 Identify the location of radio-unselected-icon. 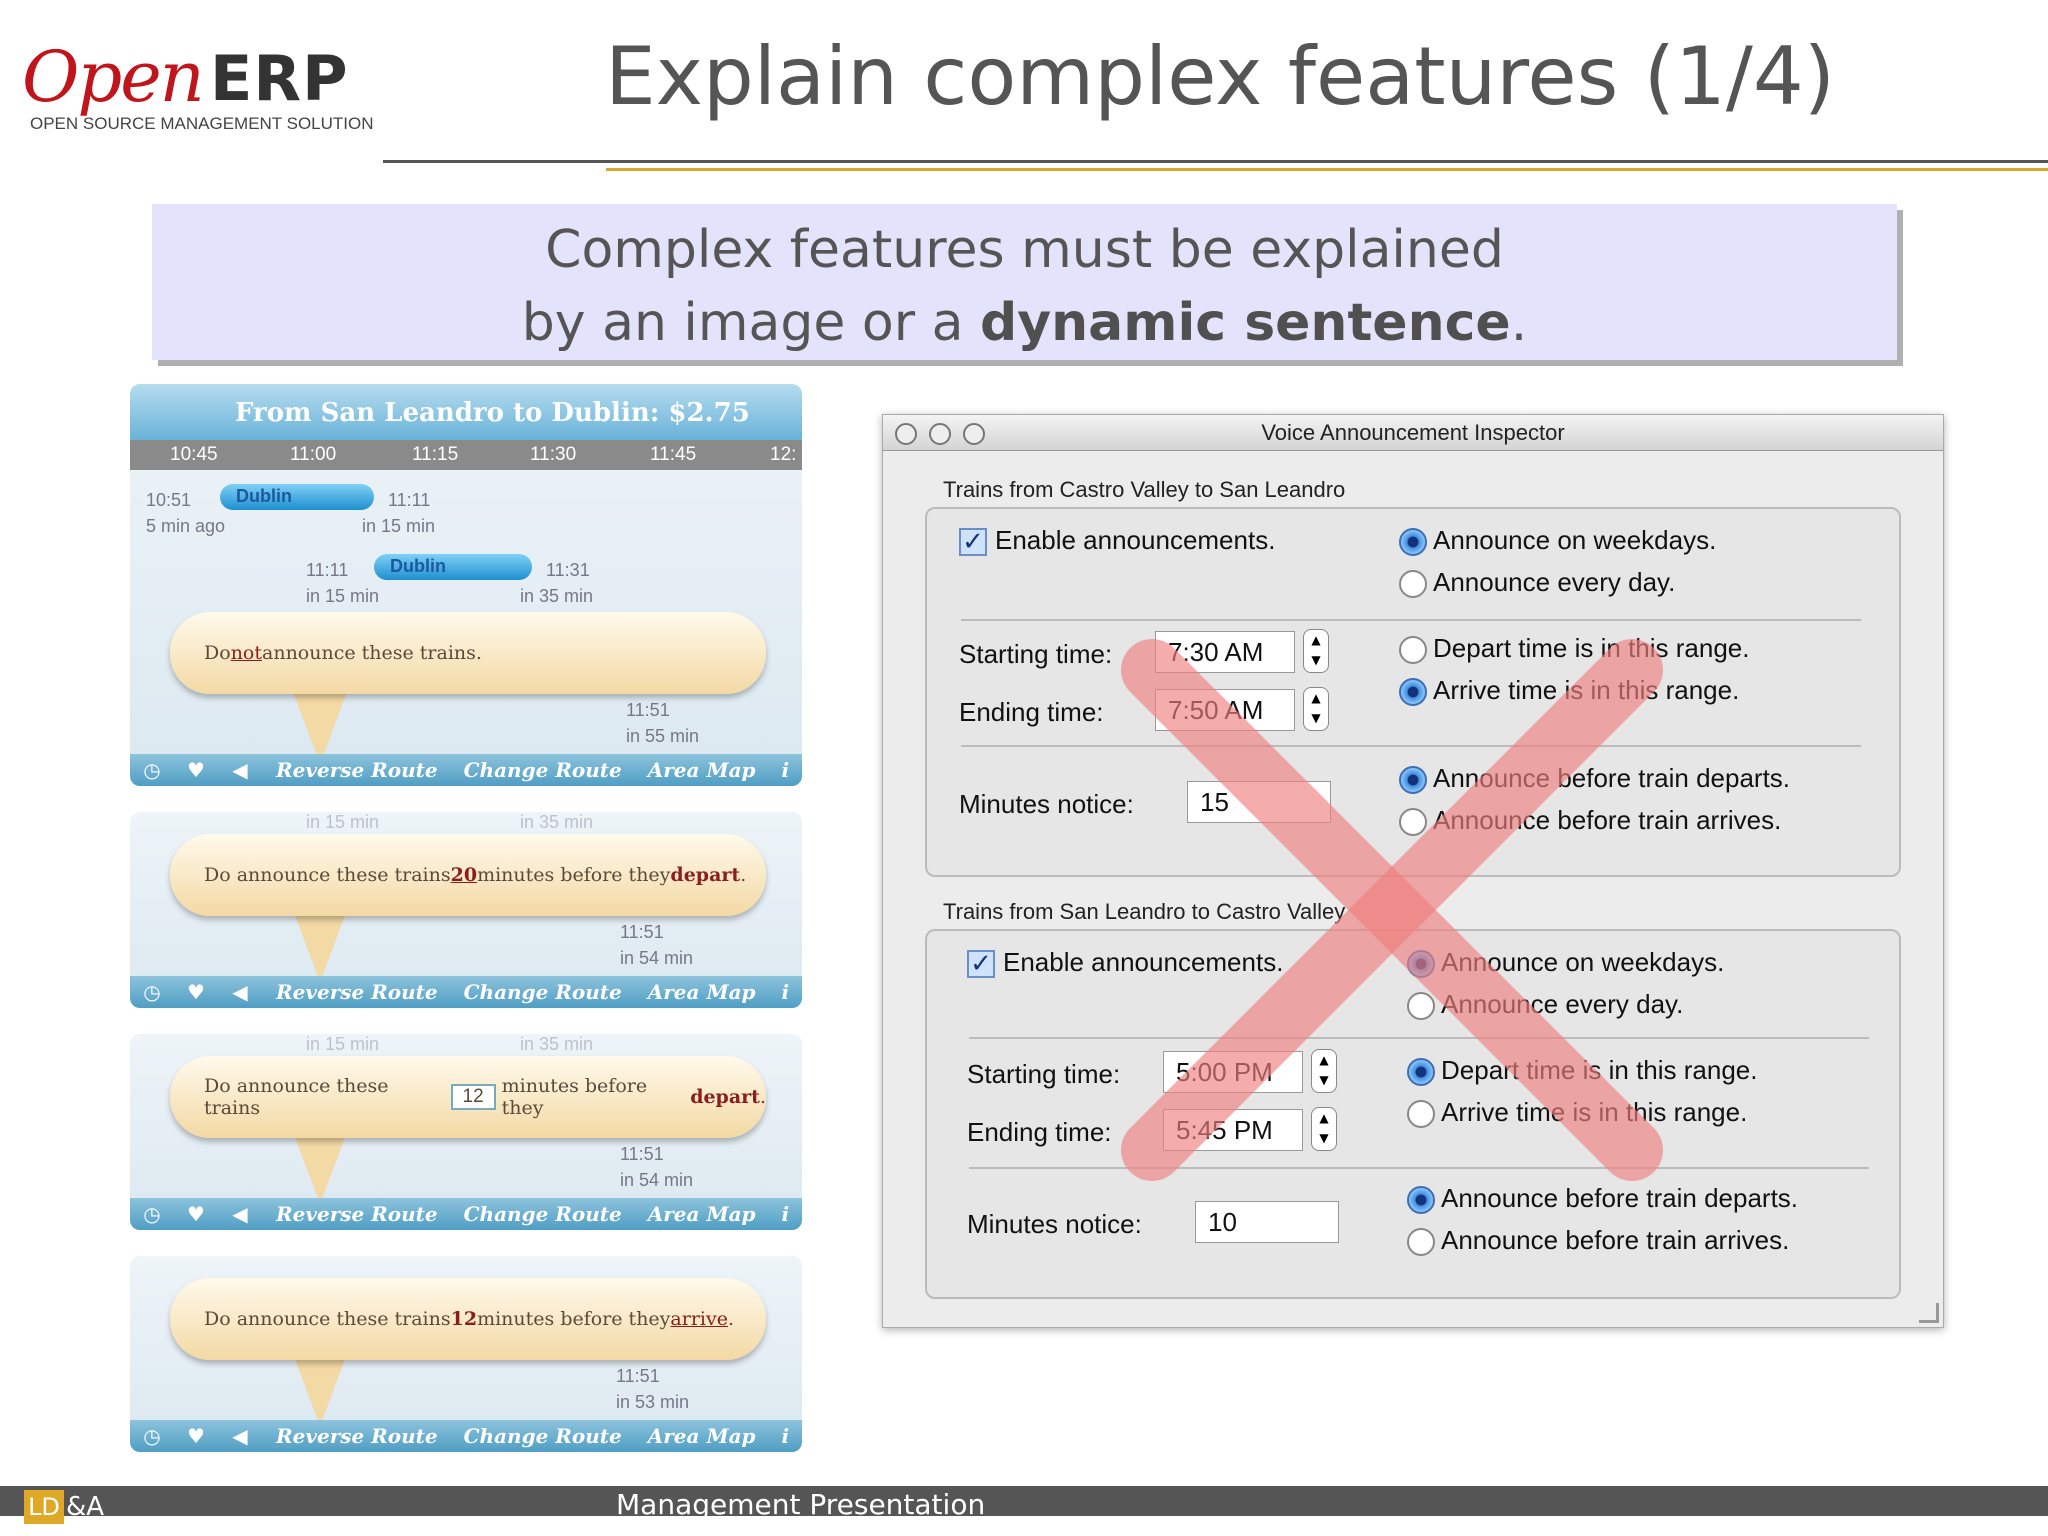
(1421, 1242).